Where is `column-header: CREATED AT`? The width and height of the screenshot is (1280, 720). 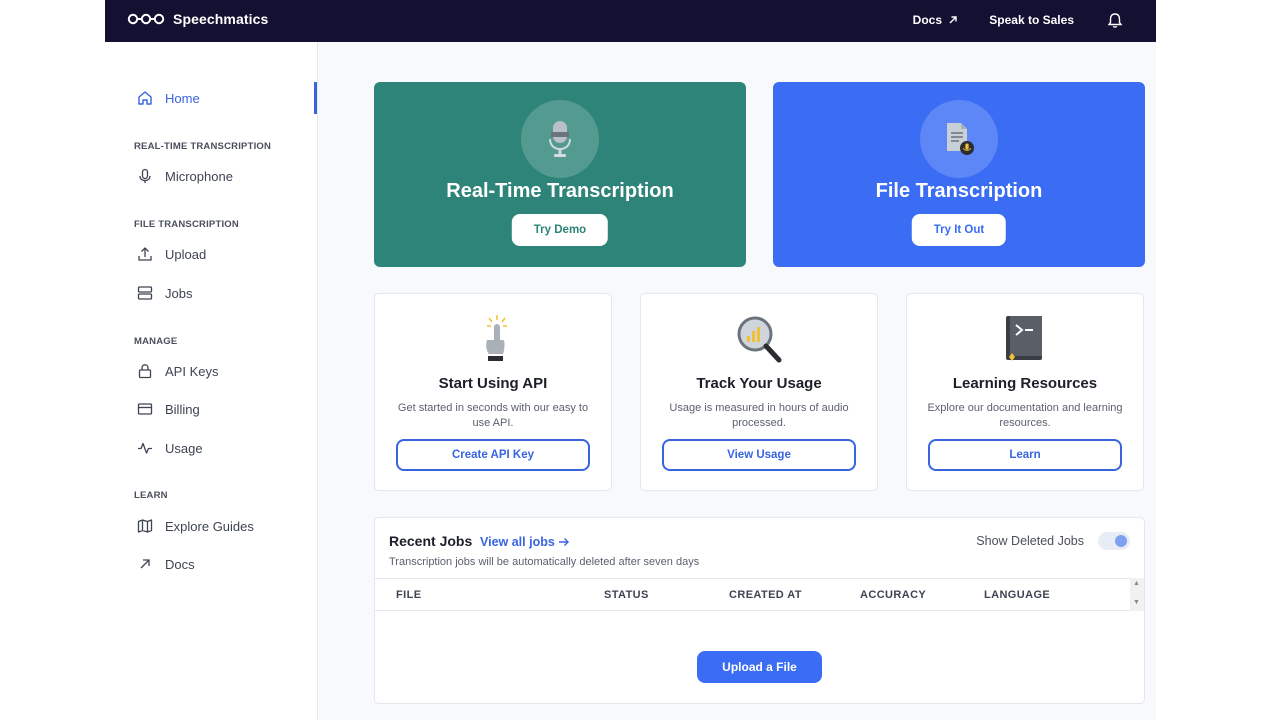
column-header: CREATED AT is located at coordinates (765, 595).